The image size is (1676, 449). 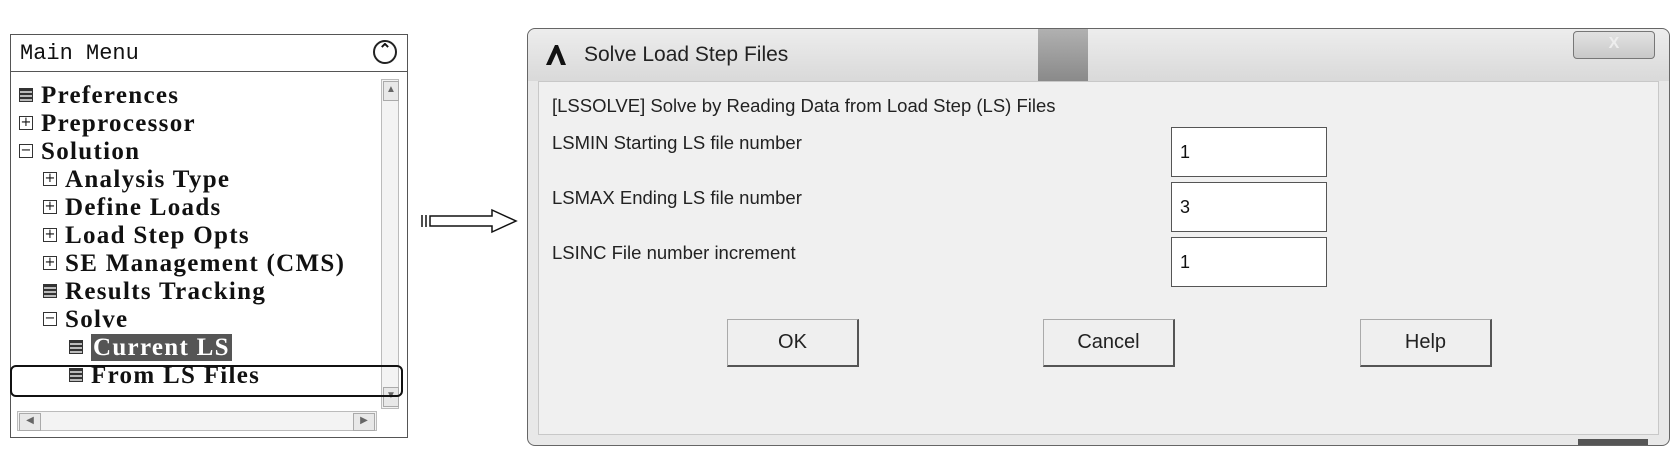 I want to click on lsinc-label: LSINC File number increment, so click(x=674, y=252).